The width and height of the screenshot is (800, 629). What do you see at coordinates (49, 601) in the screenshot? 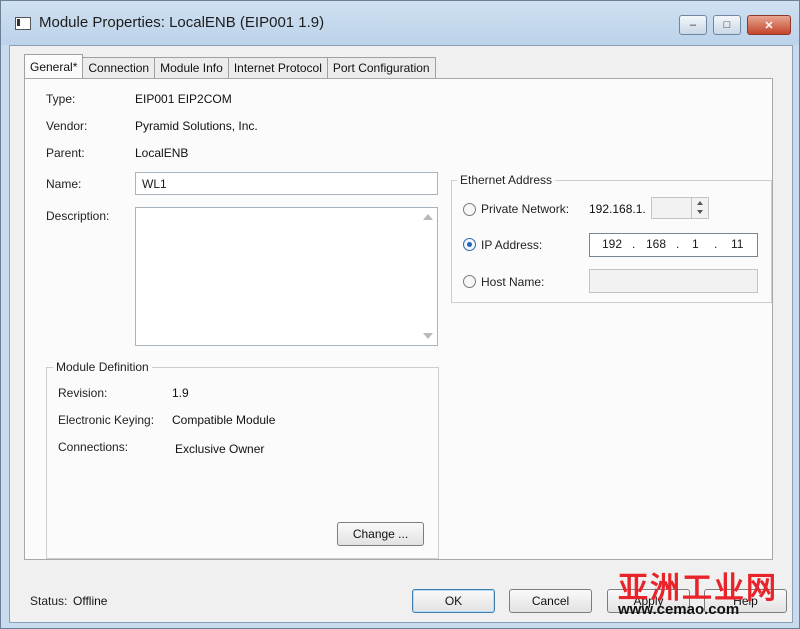
I see `status-label: Status:` at bounding box center [49, 601].